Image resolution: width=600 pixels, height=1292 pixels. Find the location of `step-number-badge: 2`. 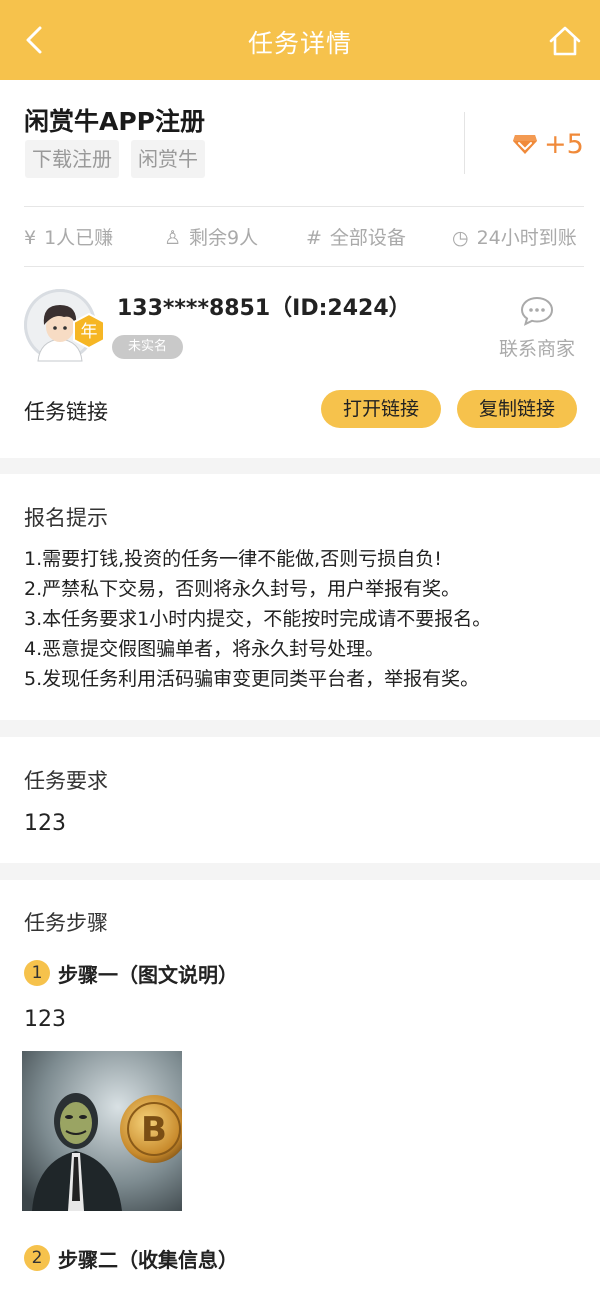

step-number-badge: 2 is located at coordinates (37, 1258).